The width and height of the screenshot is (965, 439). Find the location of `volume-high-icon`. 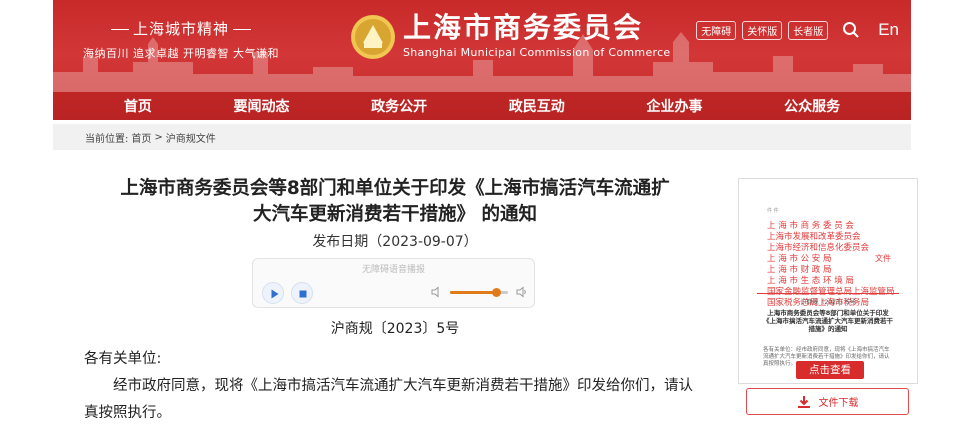

volume-high-icon is located at coordinates (522, 292).